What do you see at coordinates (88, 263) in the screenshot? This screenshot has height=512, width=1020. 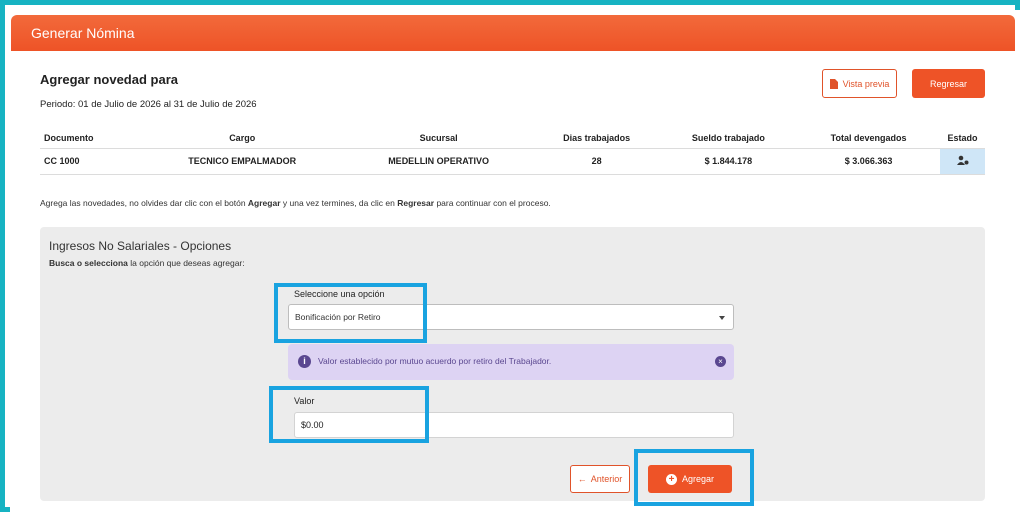 I see `panel-sub-bold: Busca o selecciona` at bounding box center [88, 263].